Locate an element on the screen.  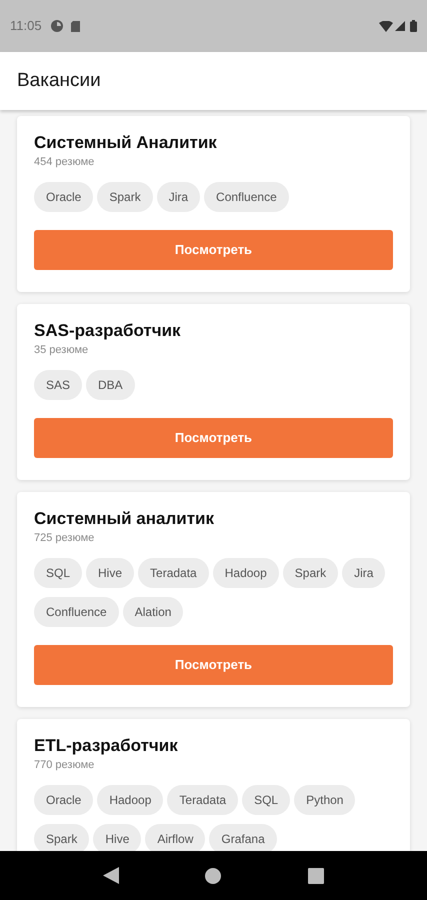
resume-count: 770 резюме is located at coordinates (65, 765).